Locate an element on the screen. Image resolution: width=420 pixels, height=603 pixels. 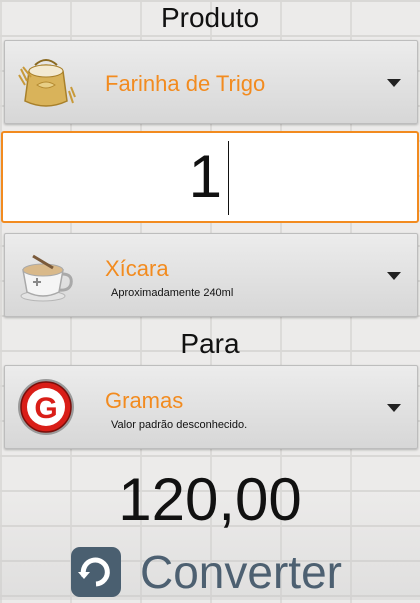
result-value: 120,00 is located at coordinates (210, 499).